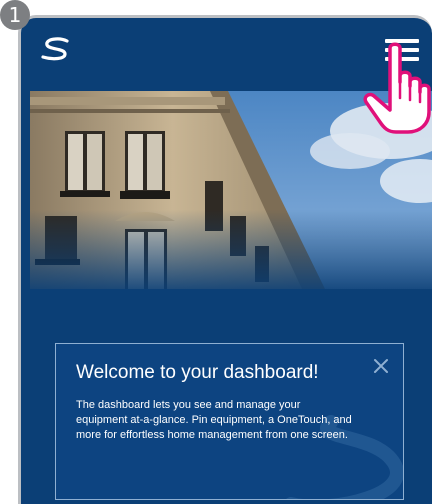  I want to click on welcome-title: Welcome to your dashboard!, so click(197, 372).